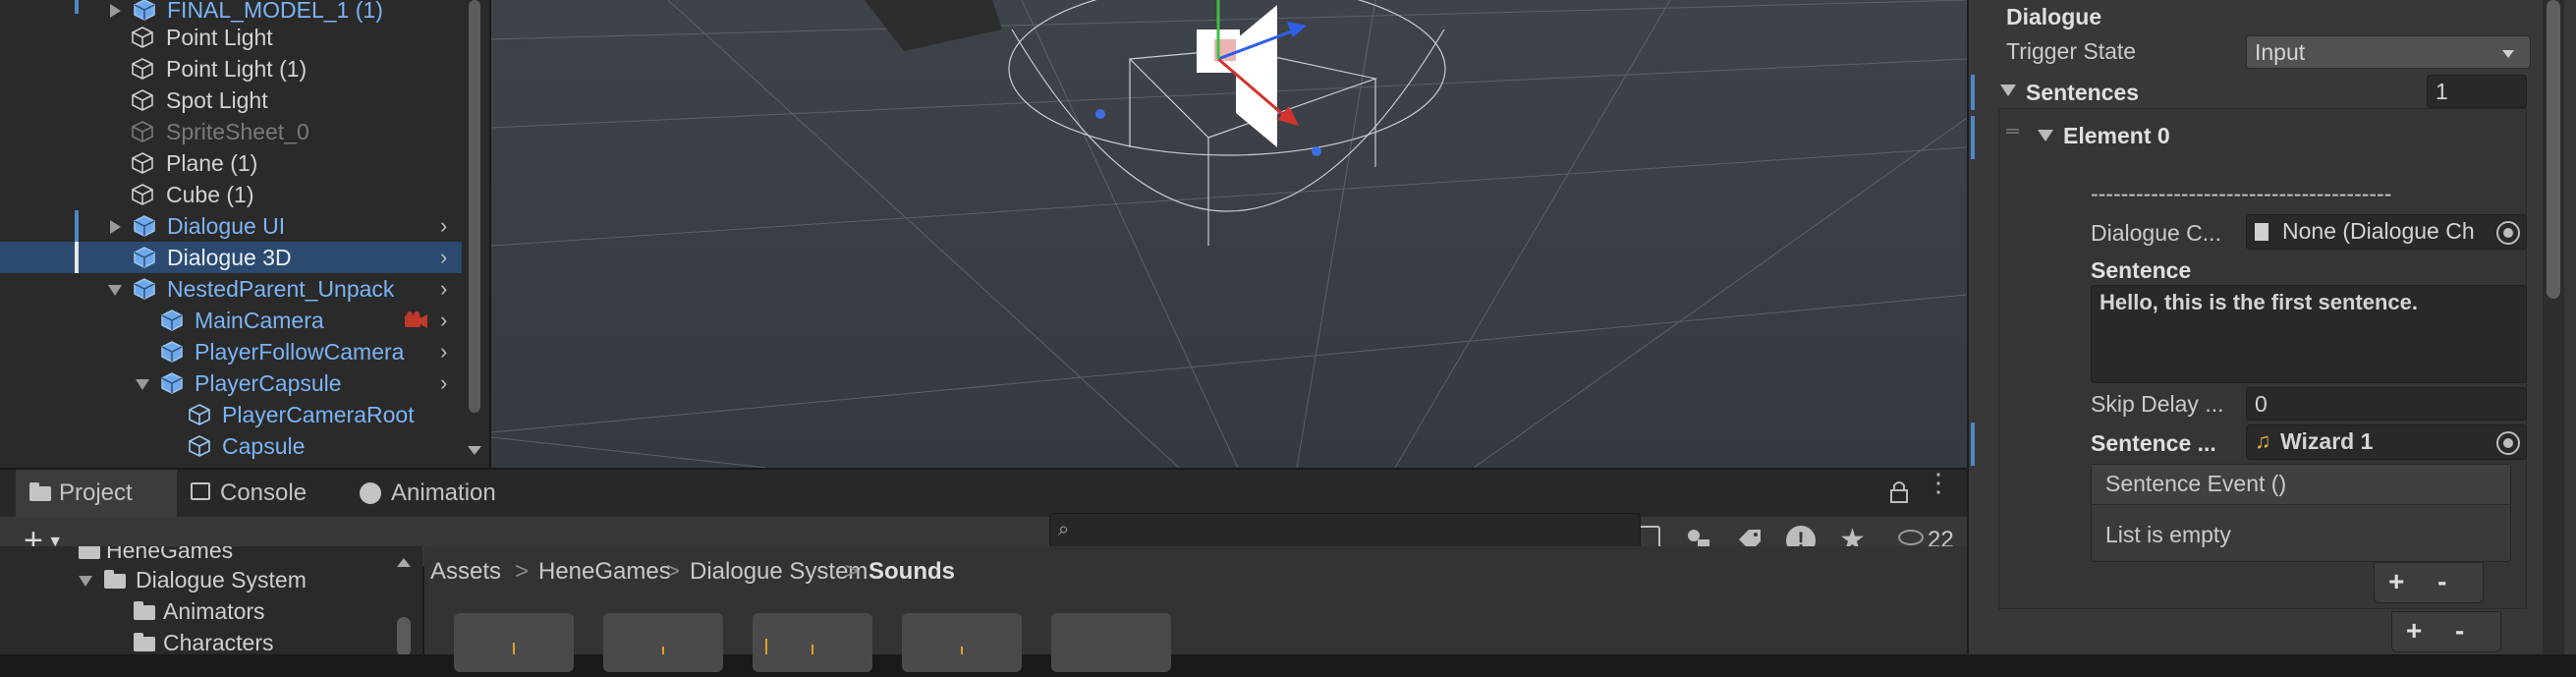  I want to click on sentences-count: 1, so click(2442, 91).